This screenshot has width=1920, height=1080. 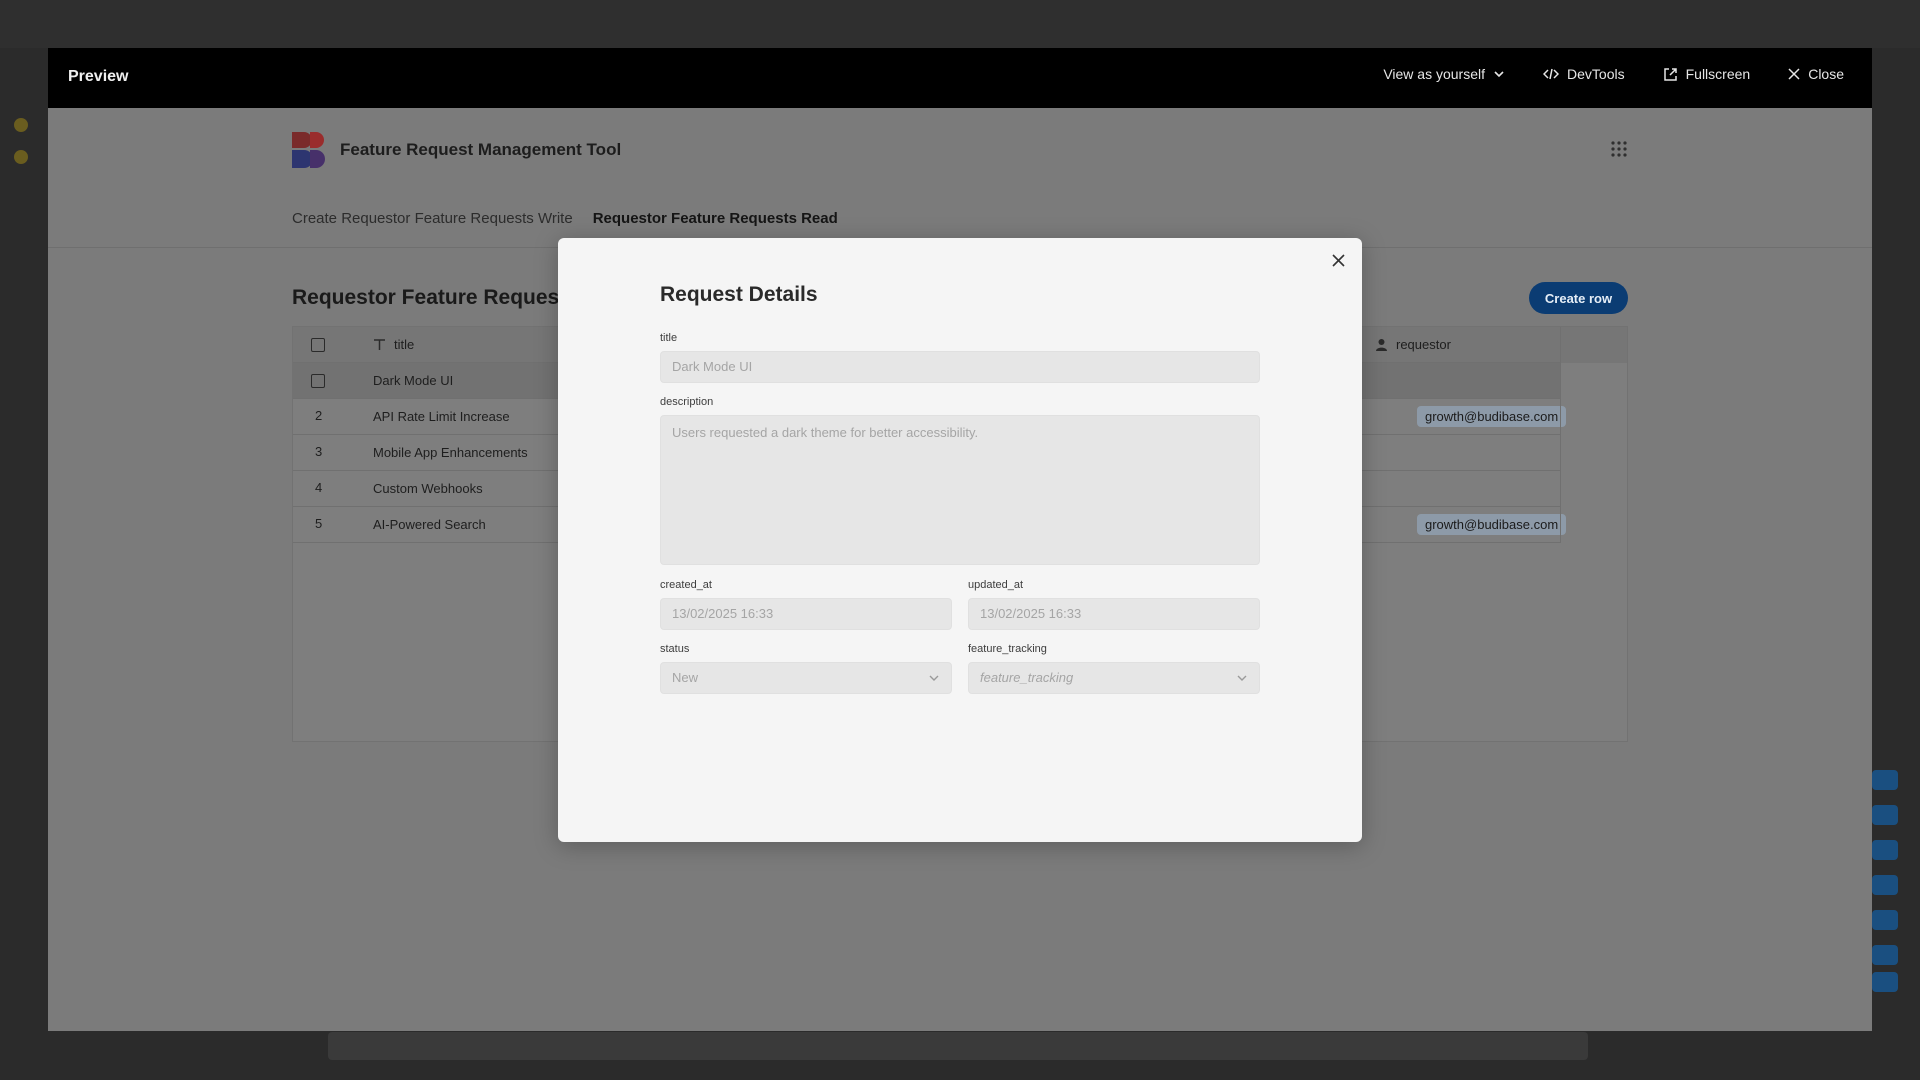 I want to click on close-label: Close, so click(x=1826, y=74).